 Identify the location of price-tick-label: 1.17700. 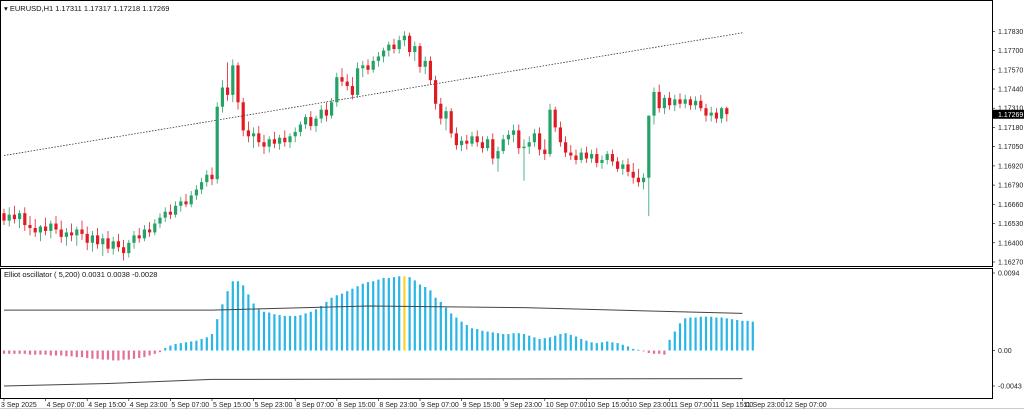
(1010, 51).